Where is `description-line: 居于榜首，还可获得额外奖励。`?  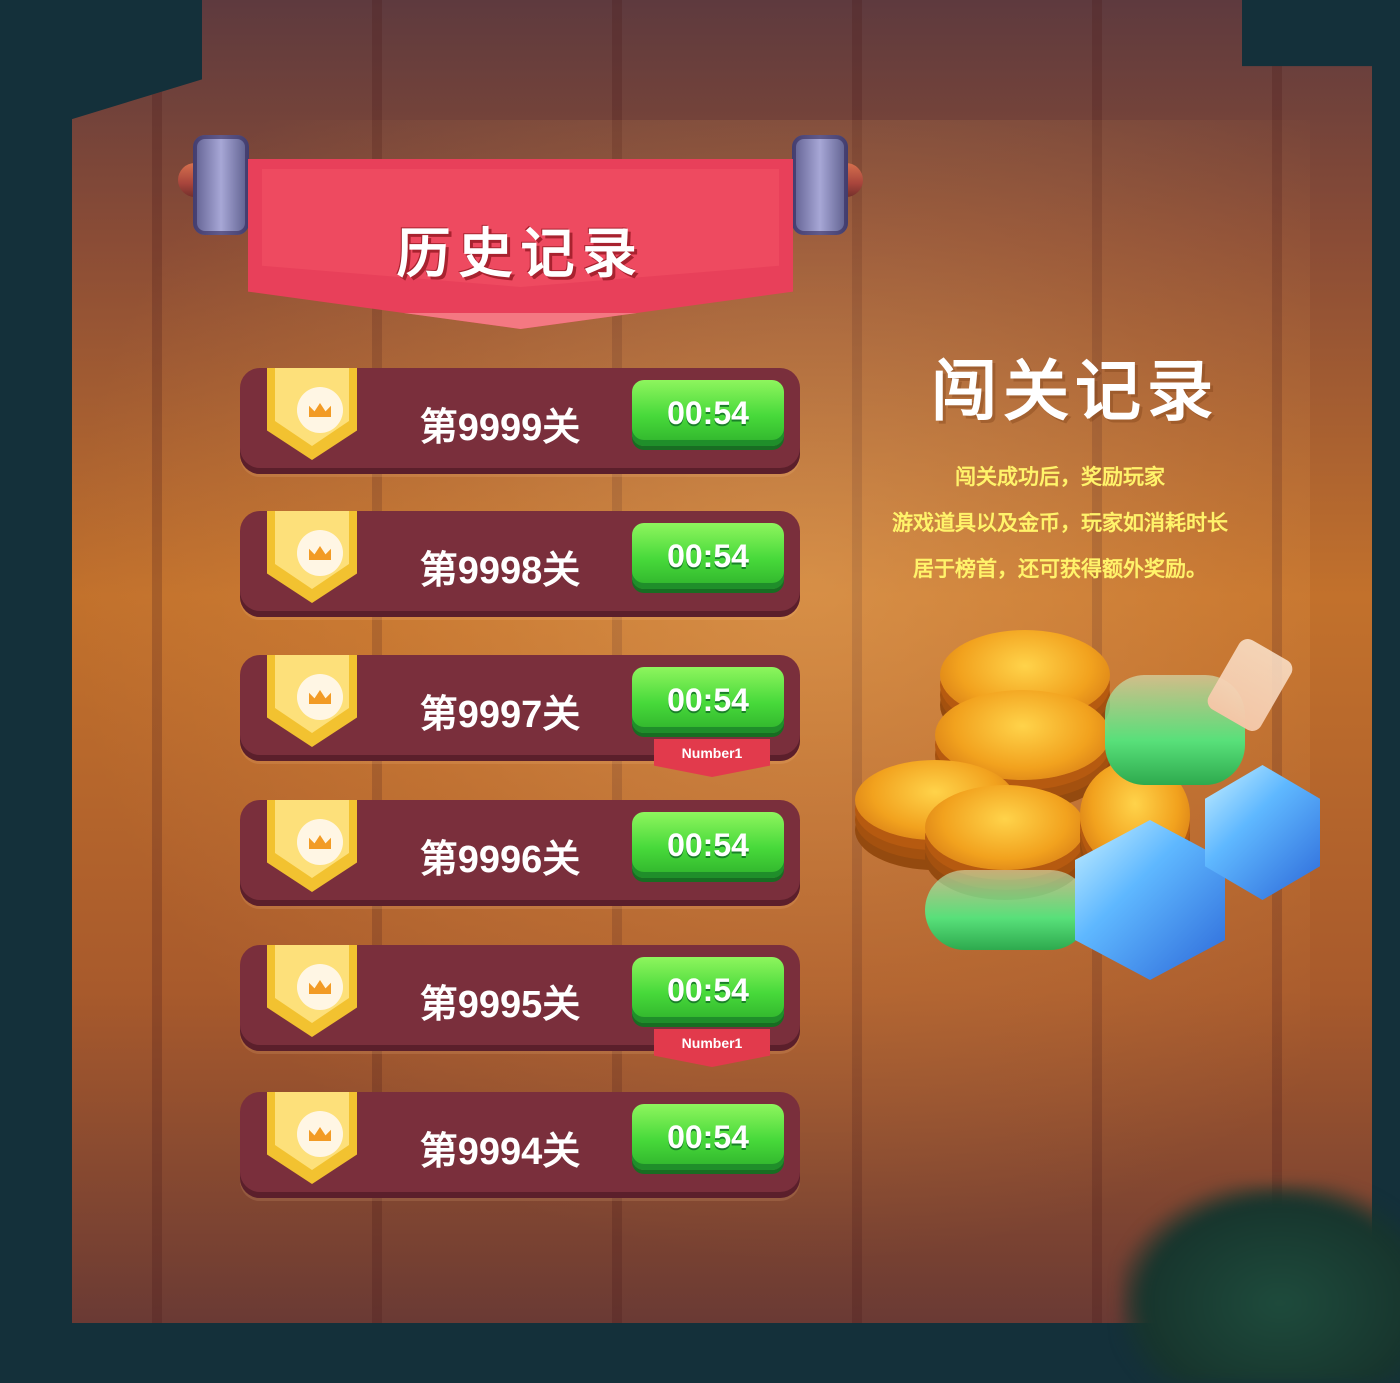 description-line: 居于榜首，还可获得额外奖励。 is located at coordinates (1060, 569).